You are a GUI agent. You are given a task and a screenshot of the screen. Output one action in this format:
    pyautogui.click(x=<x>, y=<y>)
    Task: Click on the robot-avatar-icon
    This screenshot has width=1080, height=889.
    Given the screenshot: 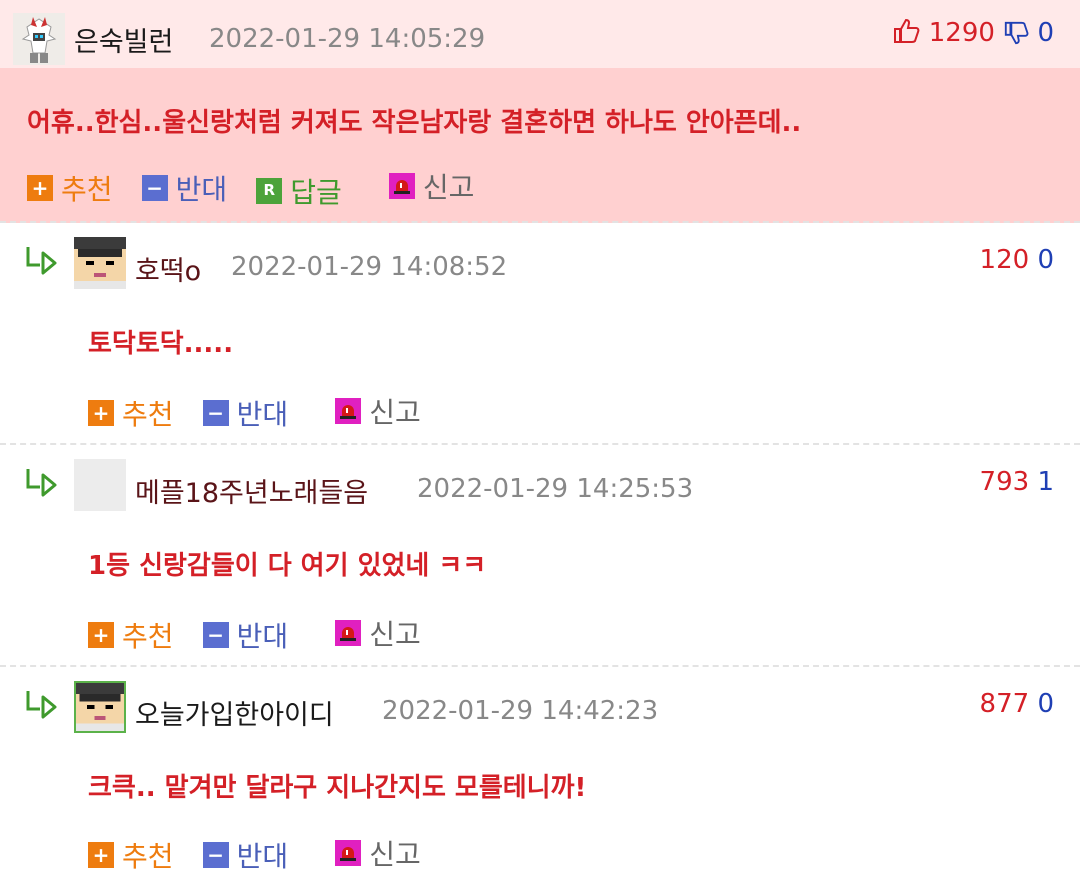 What is the action you would take?
    pyautogui.click(x=39, y=39)
    